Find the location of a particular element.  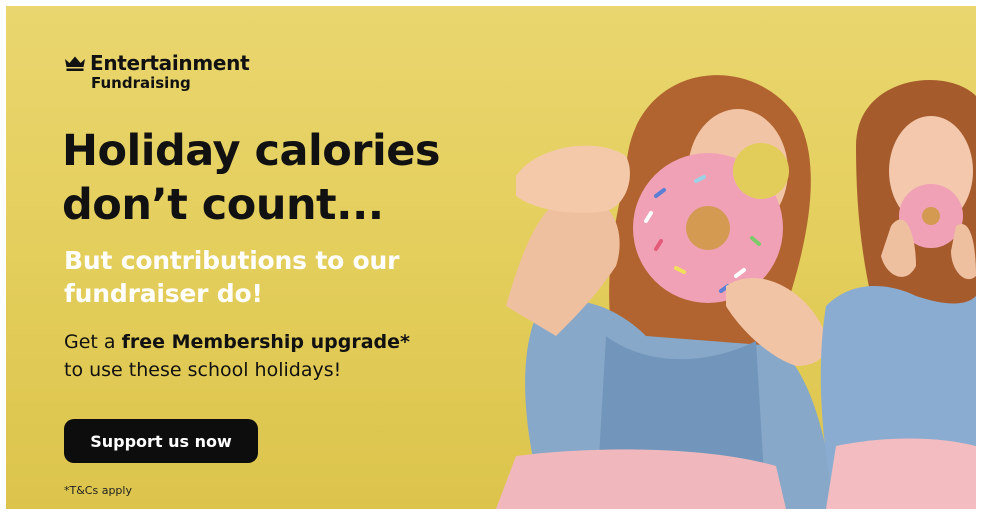

support-us-button: Support us now is located at coordinates (161, 441).